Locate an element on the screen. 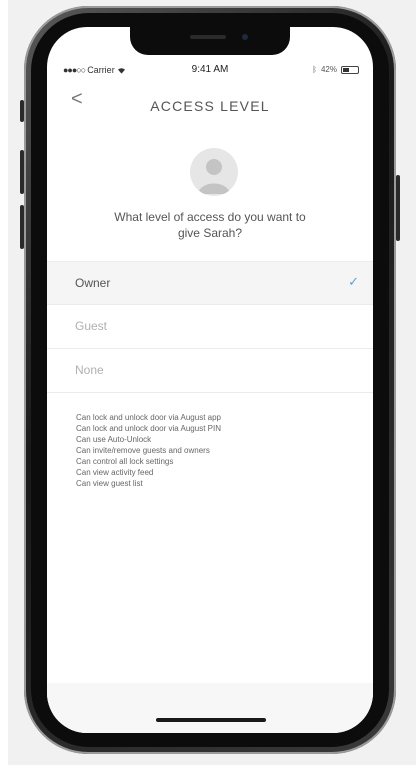  battery-group: ᛒ 42% is located at coordinates (335, 69).